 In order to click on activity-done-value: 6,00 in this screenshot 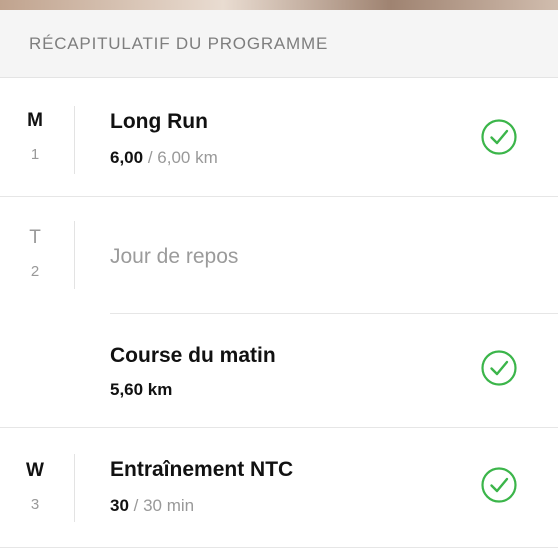, I will do `click(127, 157)`.